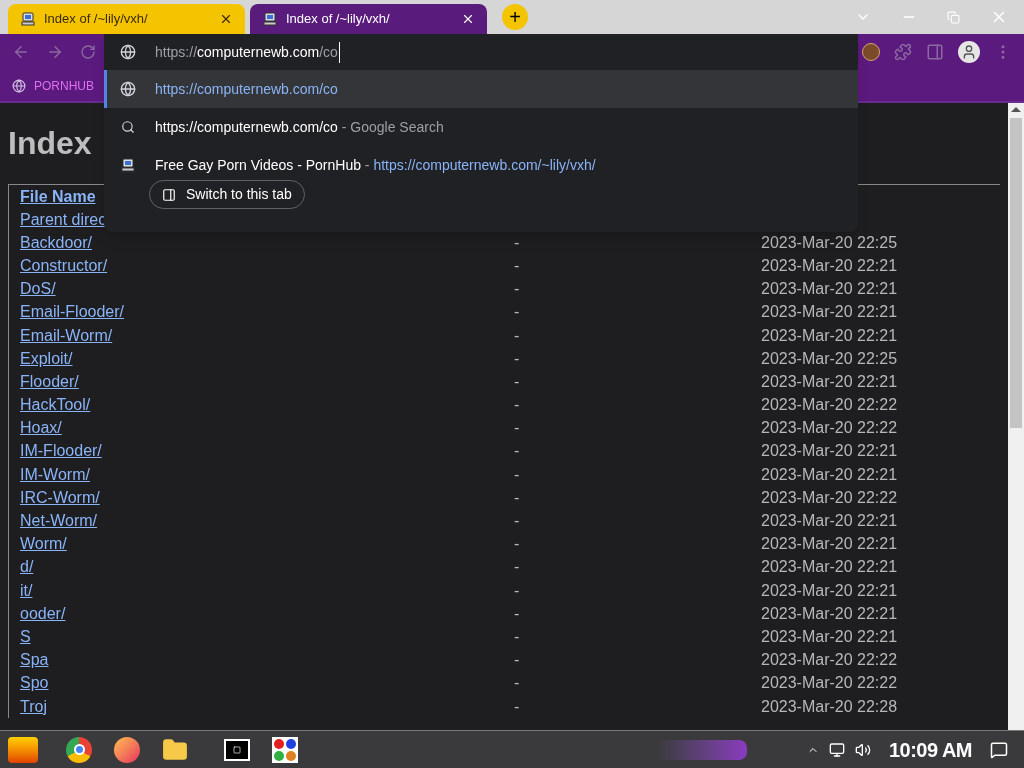  Describe the element at coordinates (55, 405) in the screenshot. I see `file-link: HackTool/` at that location.